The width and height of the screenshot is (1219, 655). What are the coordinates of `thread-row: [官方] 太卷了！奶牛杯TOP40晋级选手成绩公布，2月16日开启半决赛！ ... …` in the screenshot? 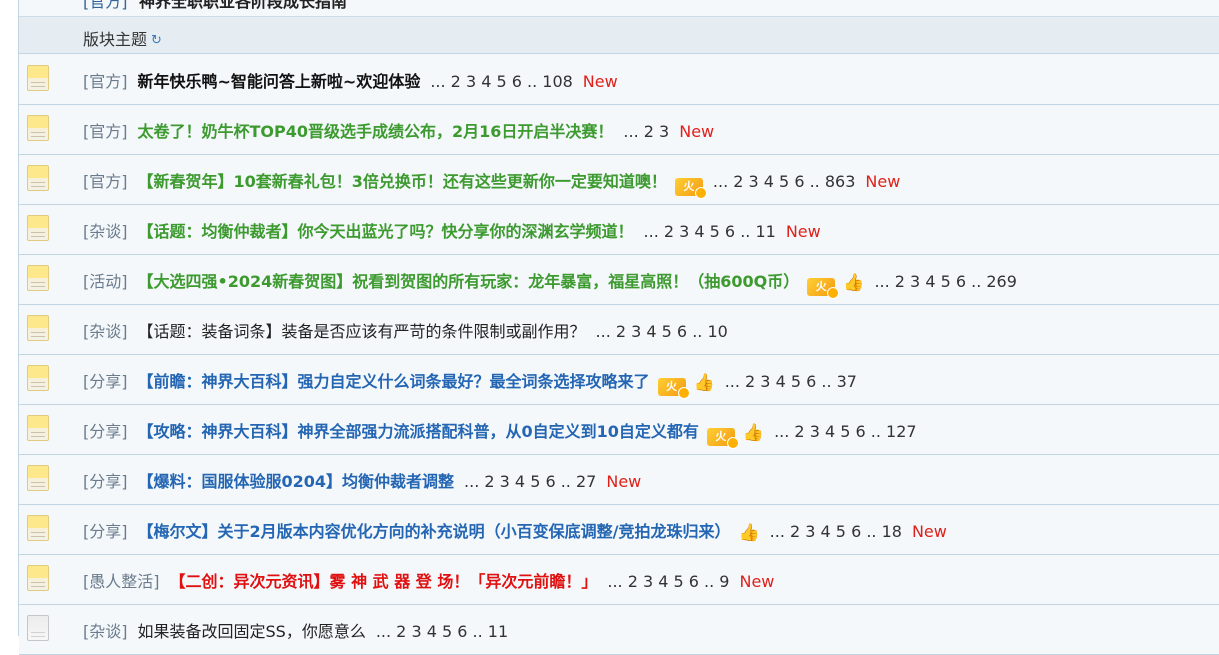 It's located at (619, 130).